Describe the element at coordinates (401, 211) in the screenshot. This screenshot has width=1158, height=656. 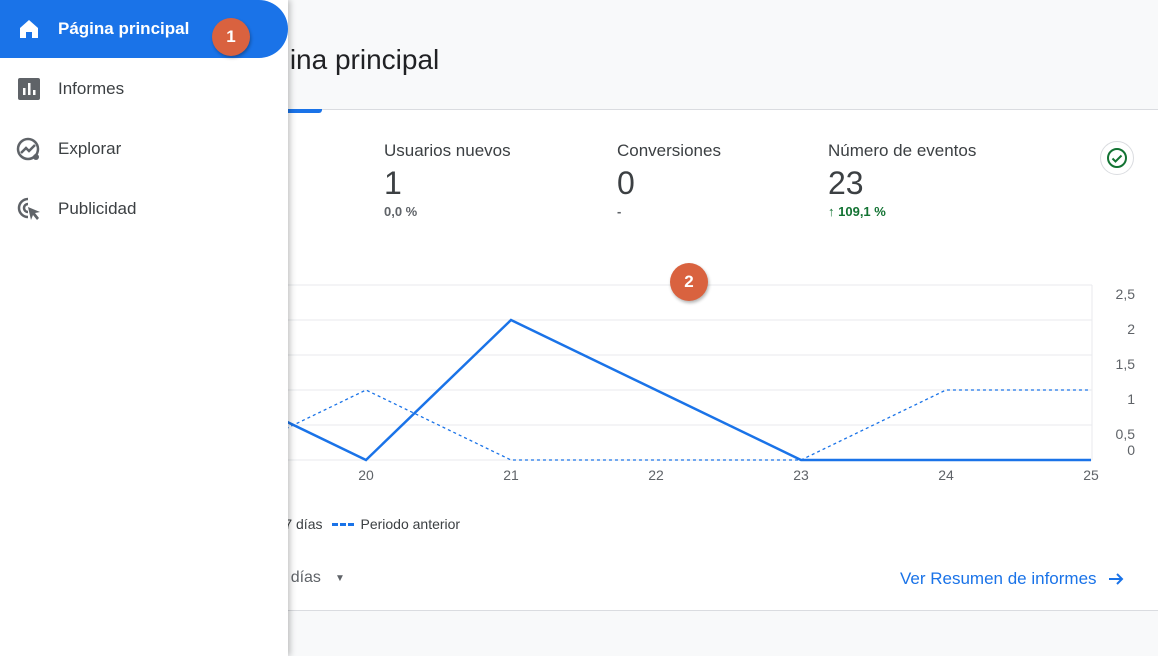
I see `metric-change: 0,0 %` at that location.